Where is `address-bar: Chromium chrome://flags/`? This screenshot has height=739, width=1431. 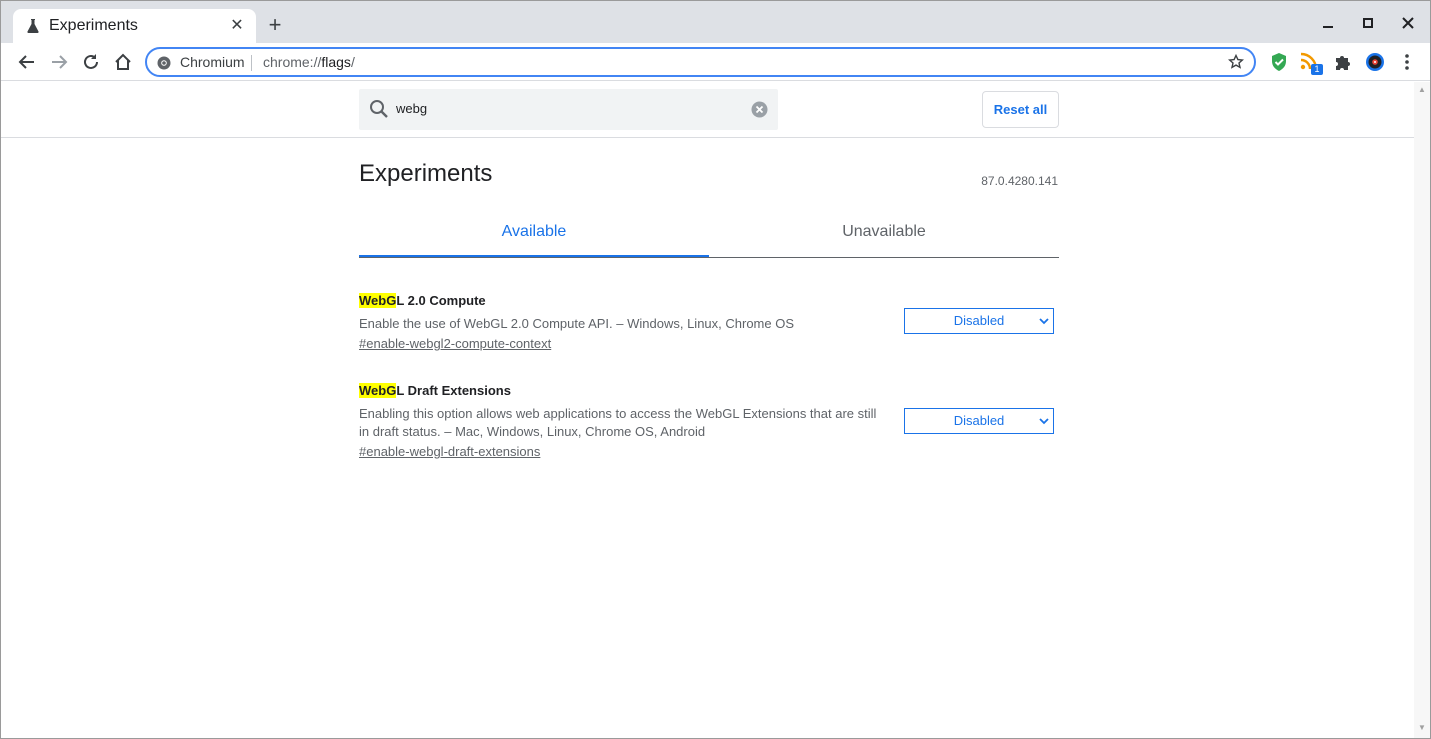
address-bar: Chromium chrome://flags/ is located at coordinates (700, 62).